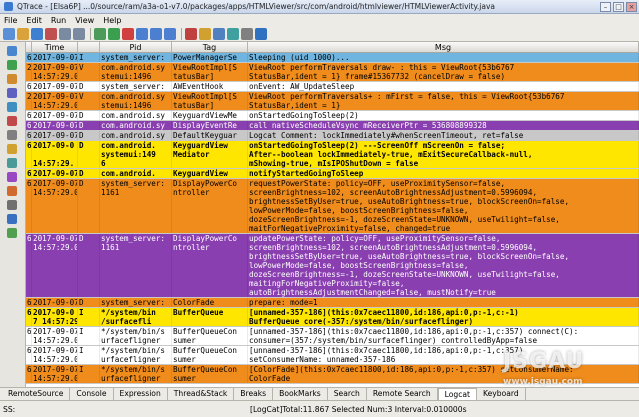  What do you see at coordinates (191, 33) in the screenshot?
I see `breakpoint-icon` at bounding box center [191, 33].